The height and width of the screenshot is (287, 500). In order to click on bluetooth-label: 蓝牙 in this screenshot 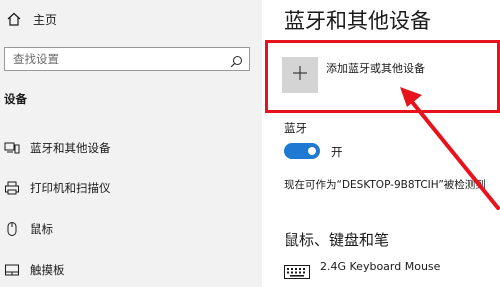, I will do `click(295, 128)`.